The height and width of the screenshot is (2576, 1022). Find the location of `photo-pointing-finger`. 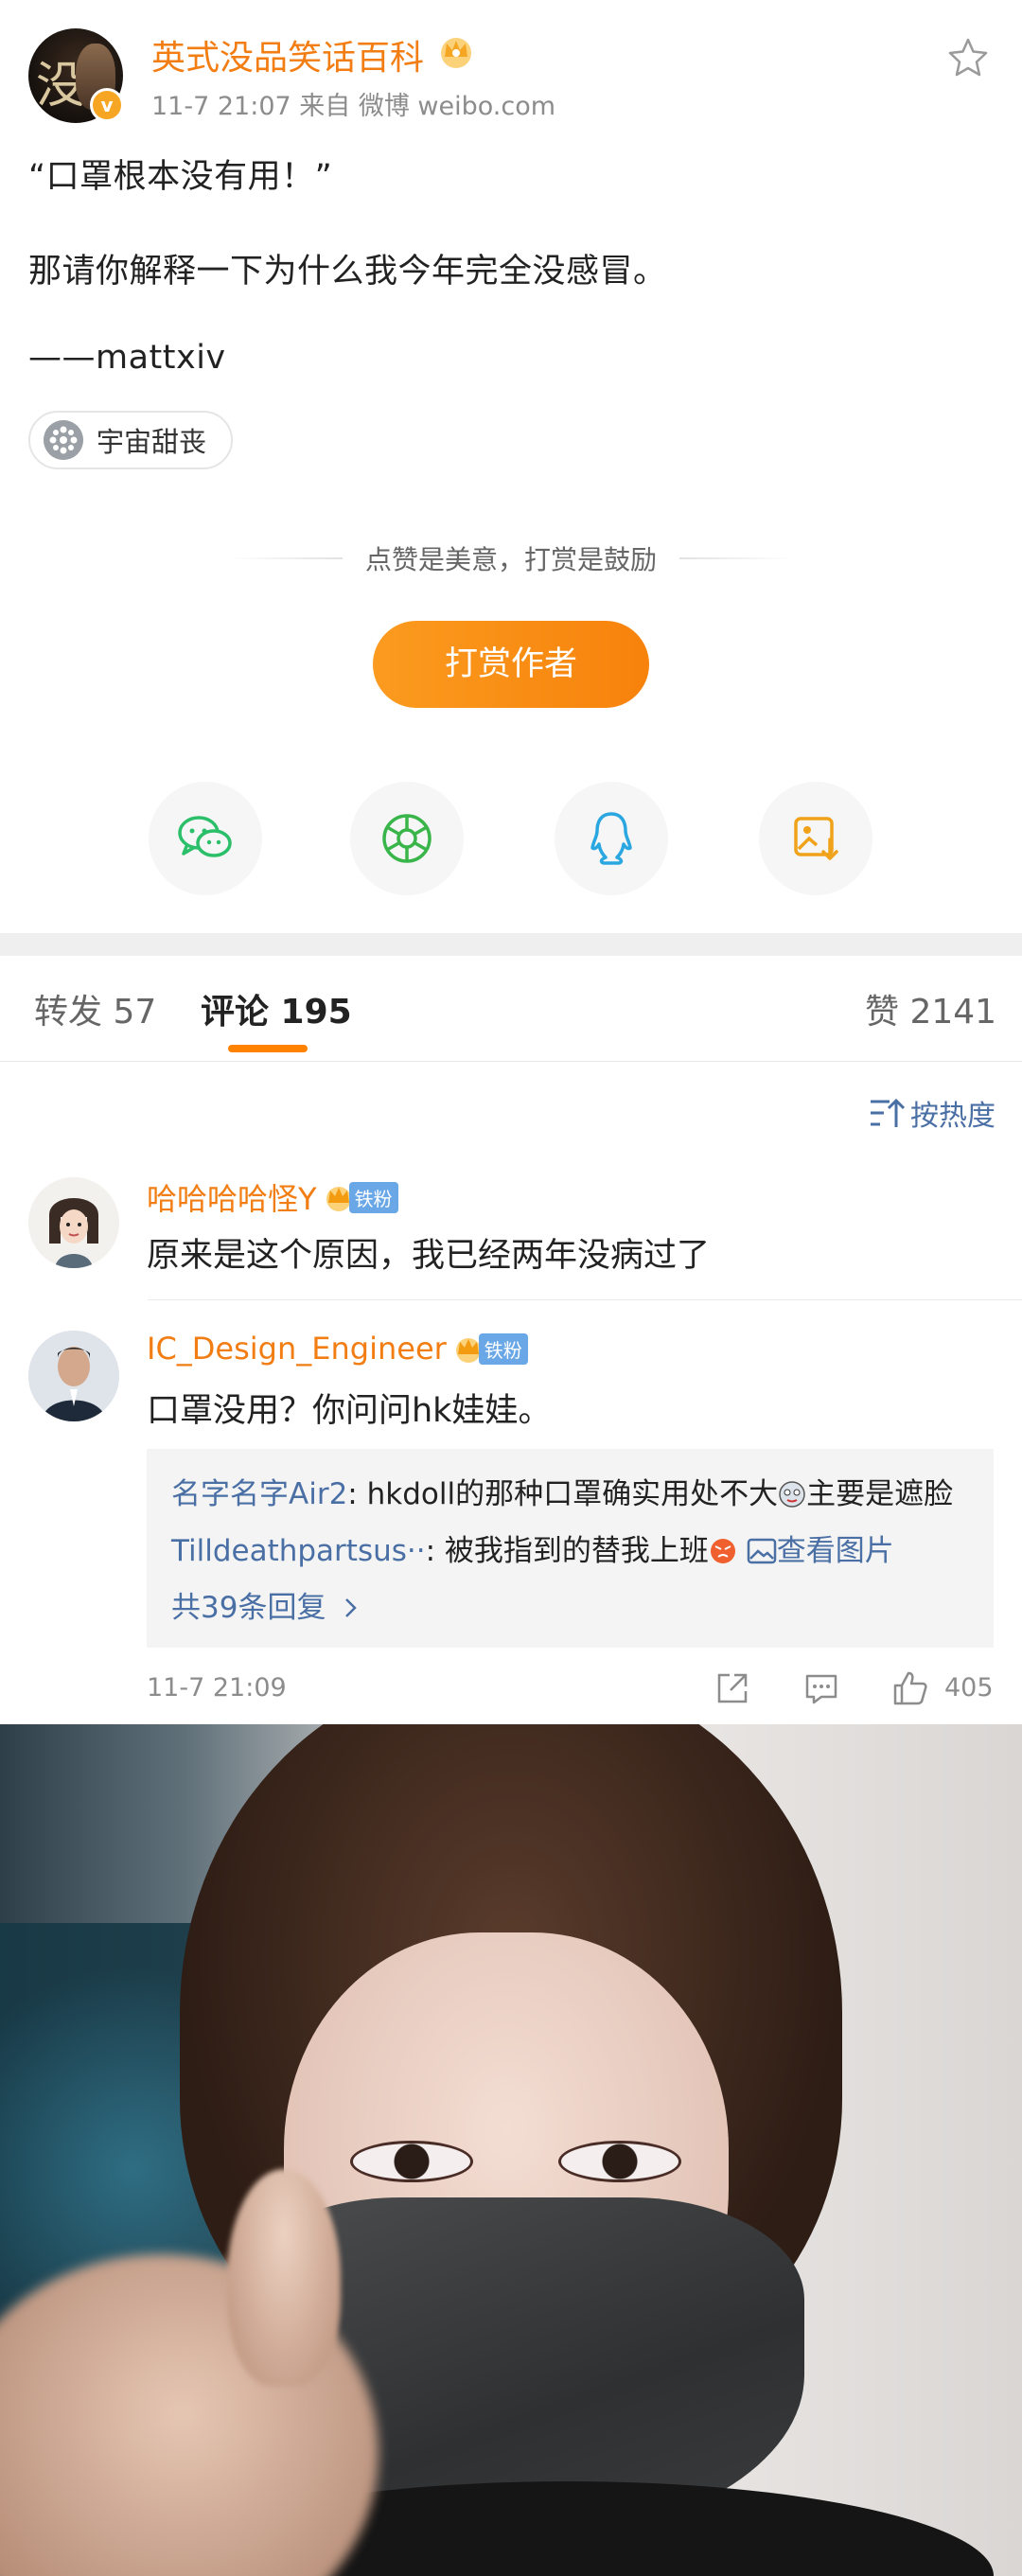

photo-pointing-finger is located at coordinates (284, 2278).